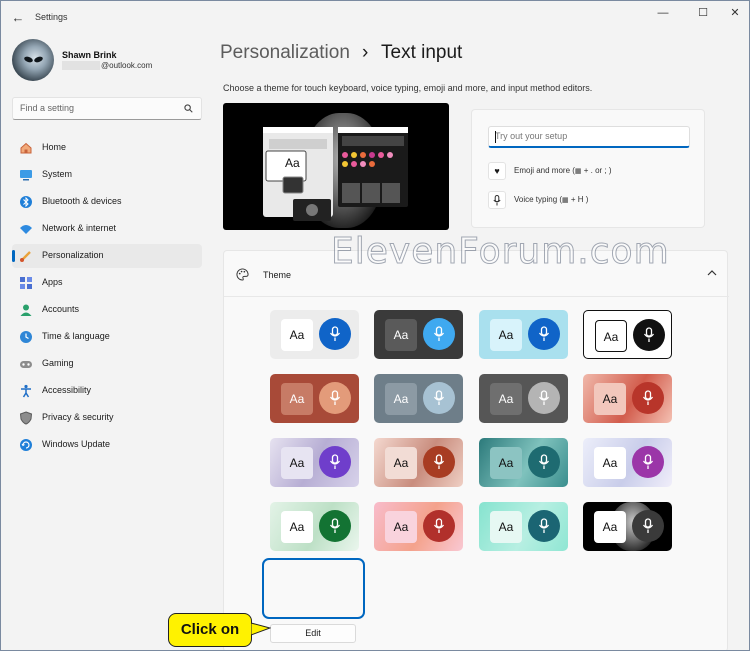 The image size is (750, 651). Describe the element at coordinates (107, 148) in the screenshot. I see `sidebar-item-home: Home` at that location.